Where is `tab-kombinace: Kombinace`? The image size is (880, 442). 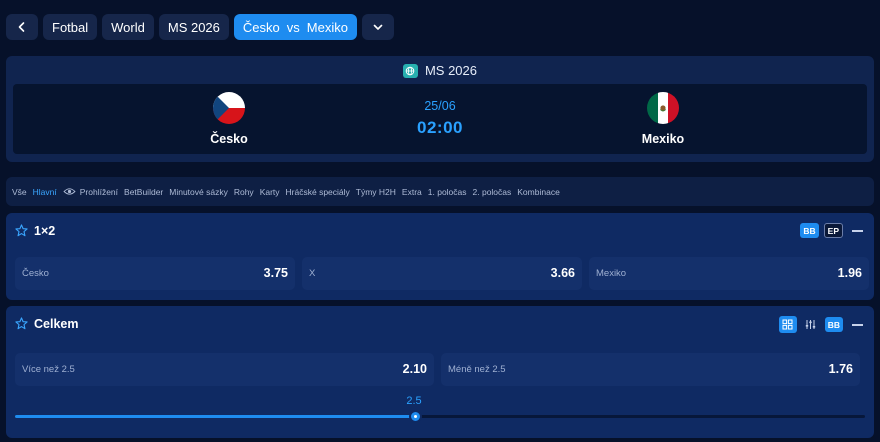
tab-kombinace: Kombinace is located at coordinates (538, 192).